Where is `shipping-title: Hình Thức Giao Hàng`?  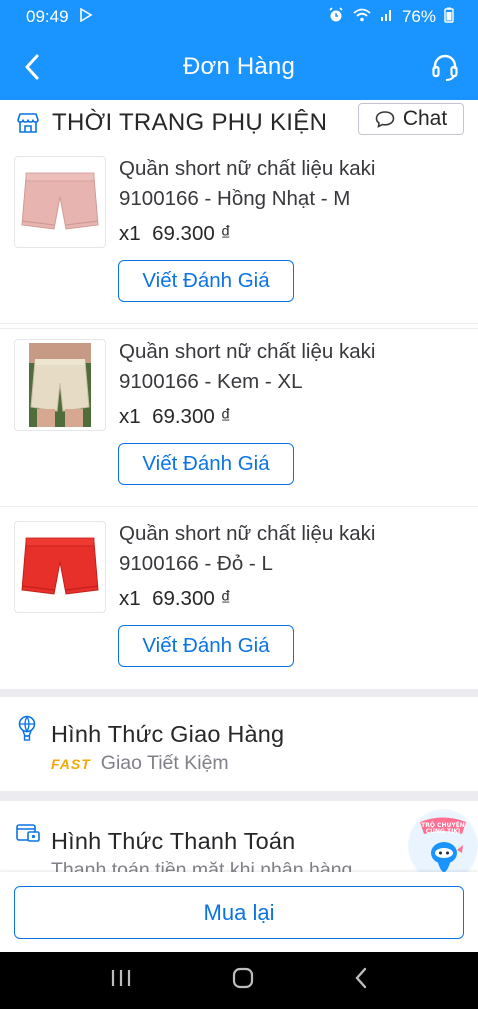
shipping-title: Hình Thức Giao Hàng is located at coordinates (168, 734).